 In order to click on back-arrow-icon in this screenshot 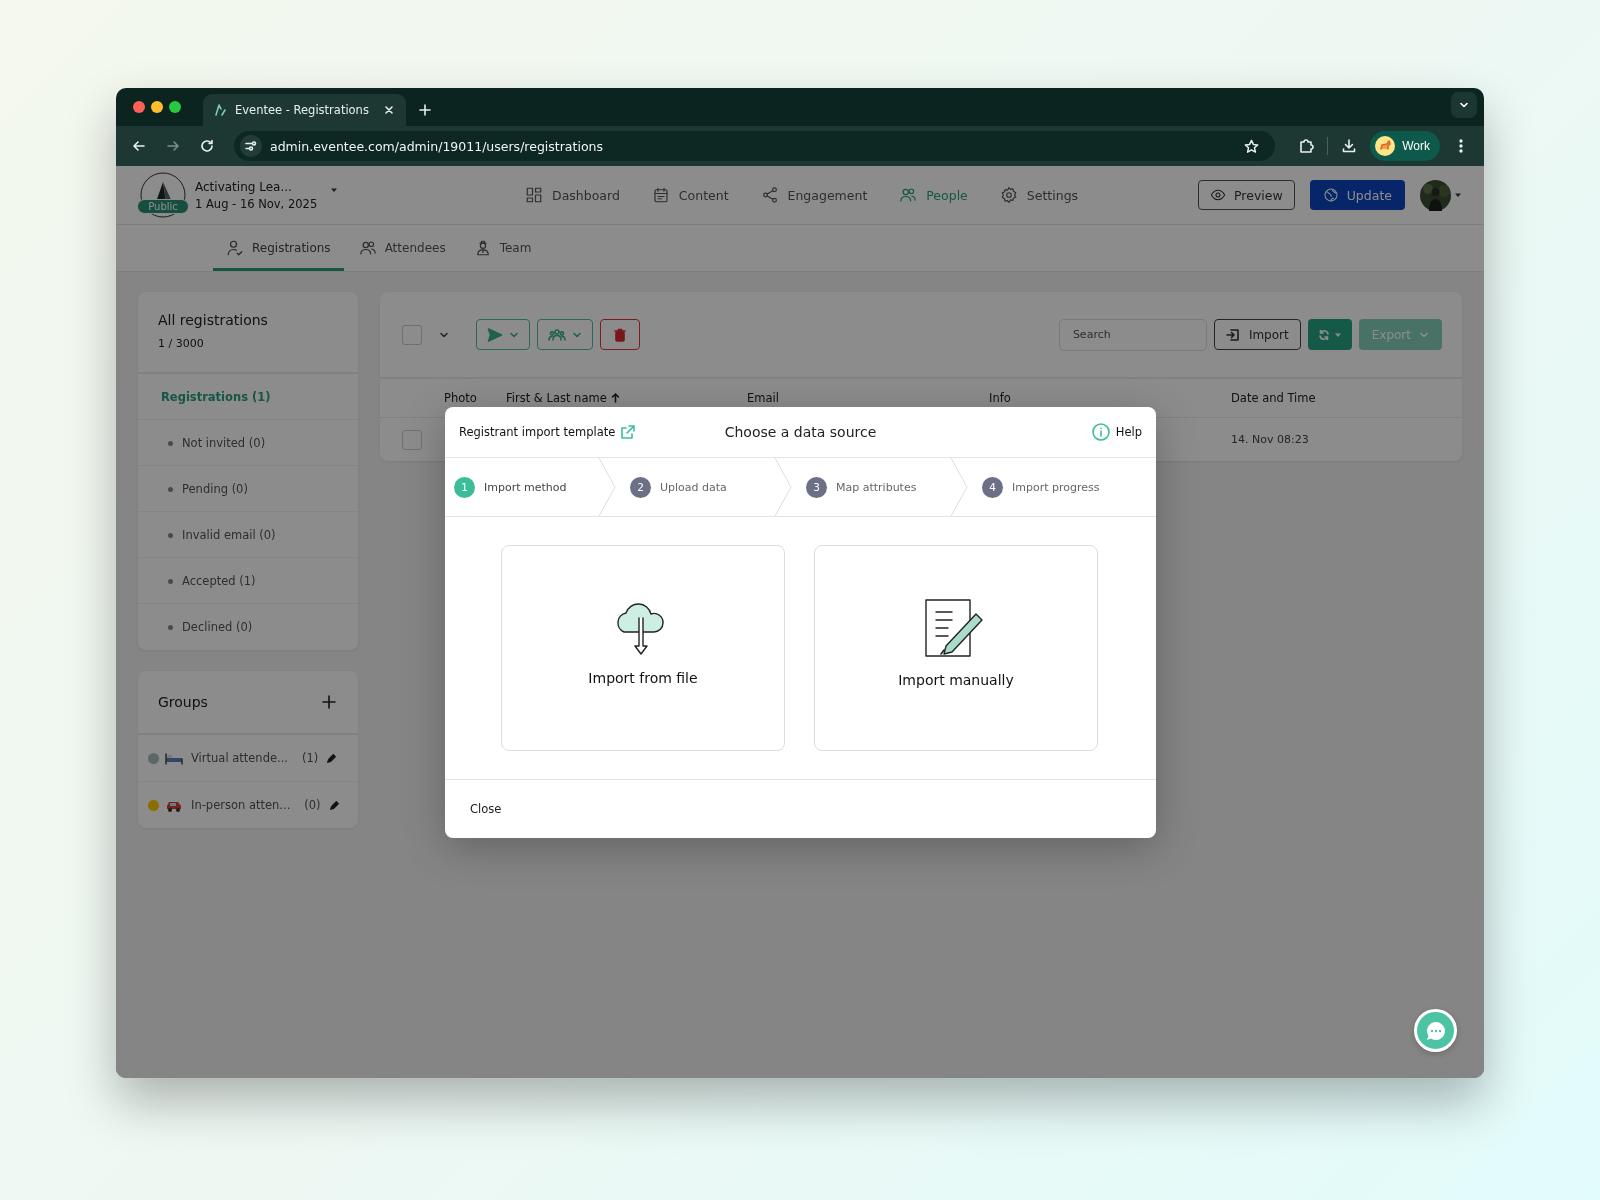, I will do `click(139, 146)`.